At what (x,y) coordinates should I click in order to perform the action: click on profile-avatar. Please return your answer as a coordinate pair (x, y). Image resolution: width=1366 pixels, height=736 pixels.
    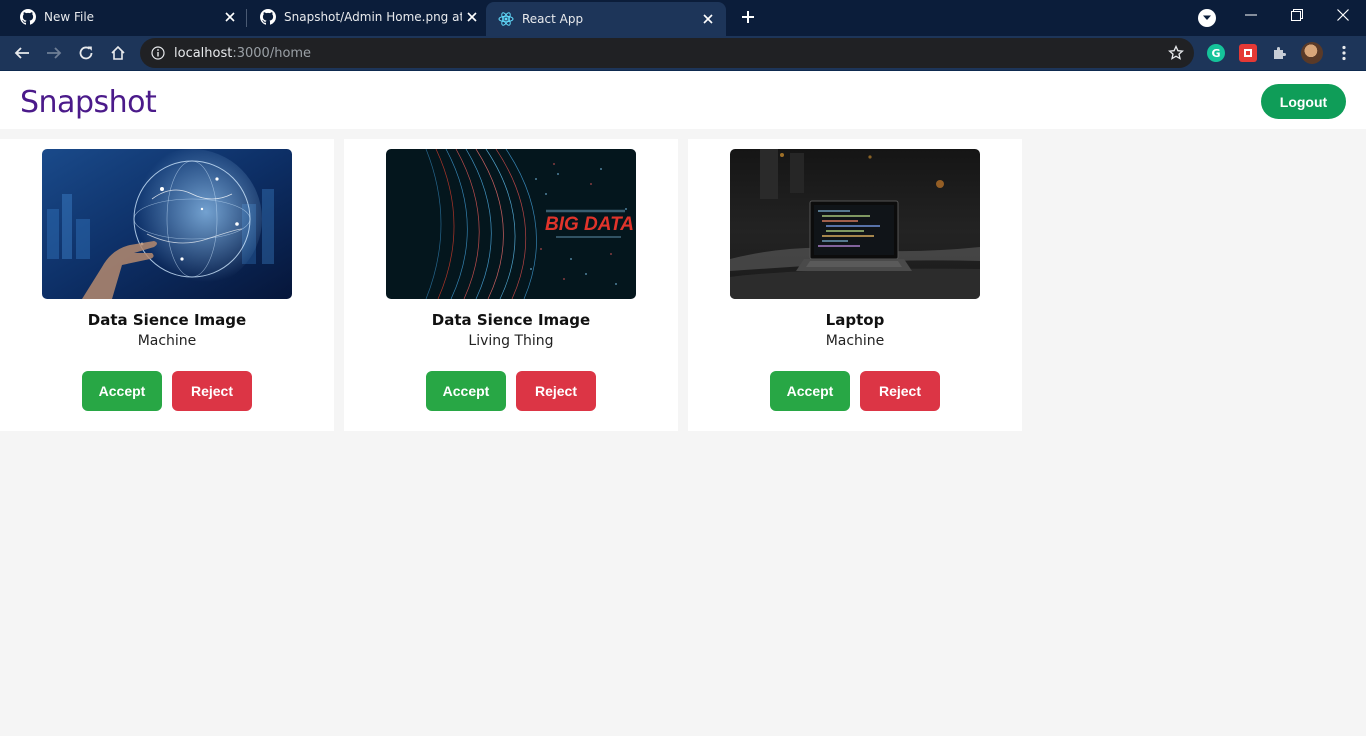
    Looking at the image, I should click on (1312, 53).